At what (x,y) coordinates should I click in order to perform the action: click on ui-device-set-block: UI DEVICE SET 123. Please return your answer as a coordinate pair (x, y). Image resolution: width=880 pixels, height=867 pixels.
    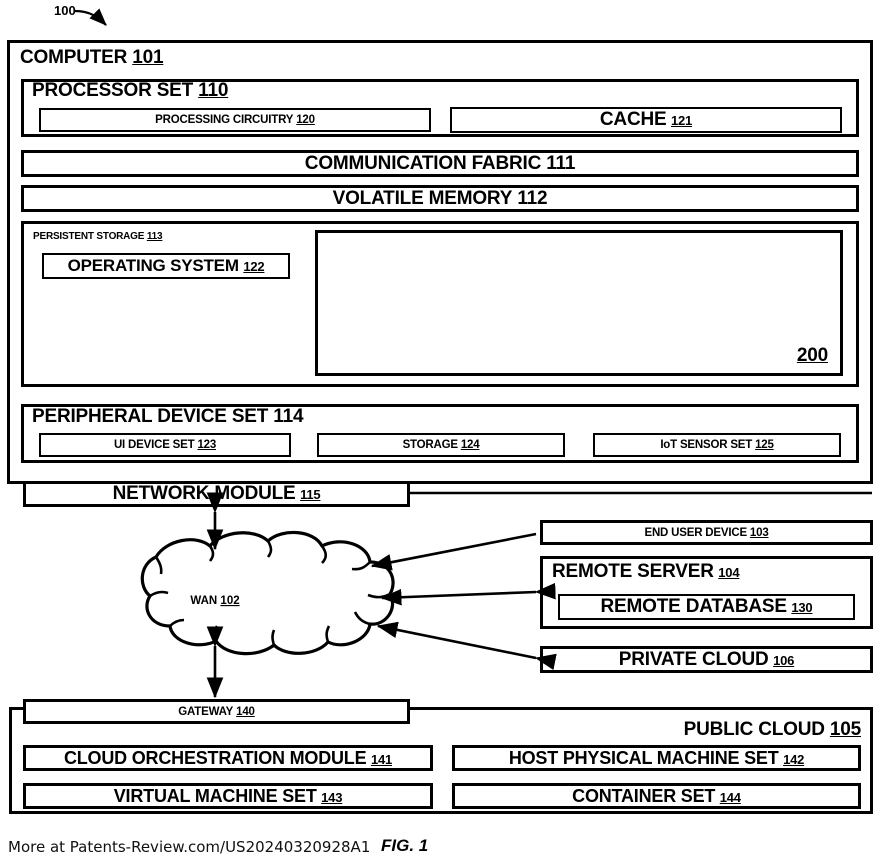
    Looking at the image, I should click on (165, 445).